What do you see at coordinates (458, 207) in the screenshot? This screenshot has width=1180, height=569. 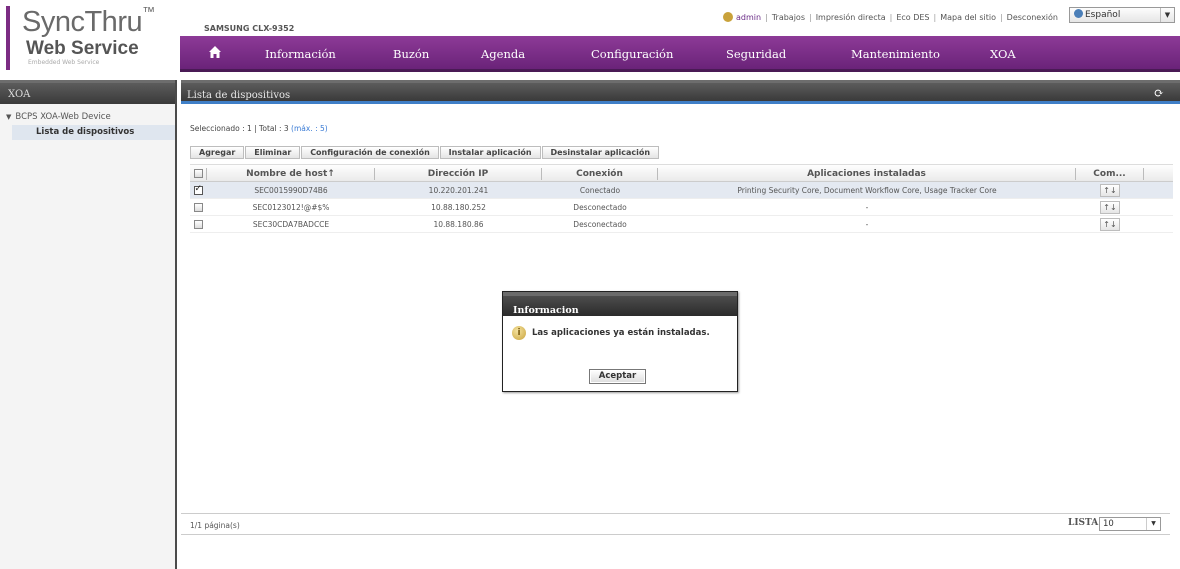 I see `ip-cell: 10.88.180.252` at bounding box center [458, 207].